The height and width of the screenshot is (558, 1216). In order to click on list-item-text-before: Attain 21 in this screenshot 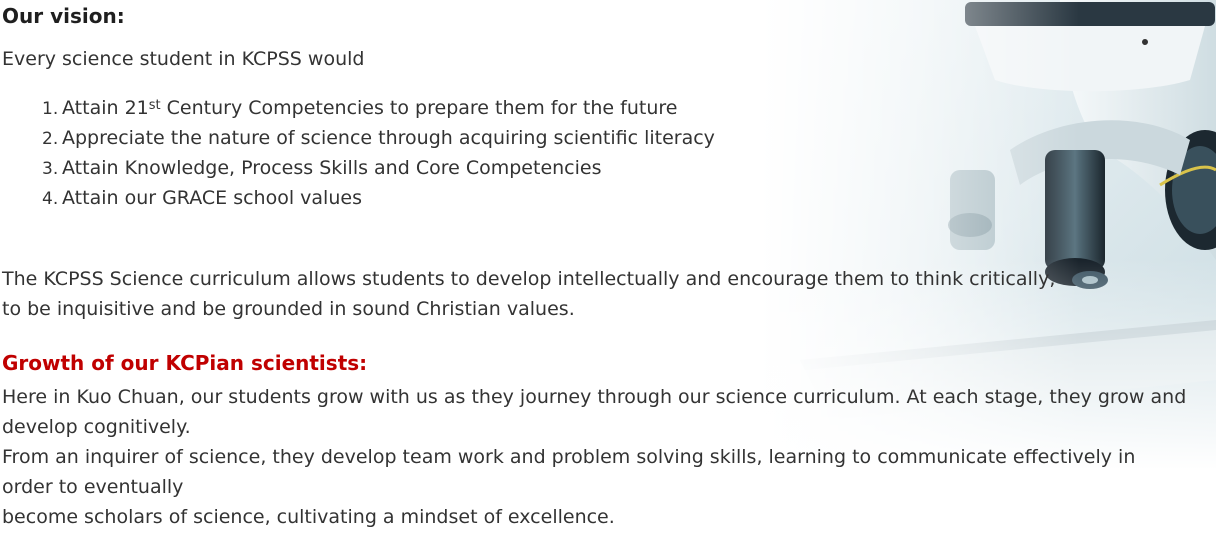, I will do `click(105, 108)`.